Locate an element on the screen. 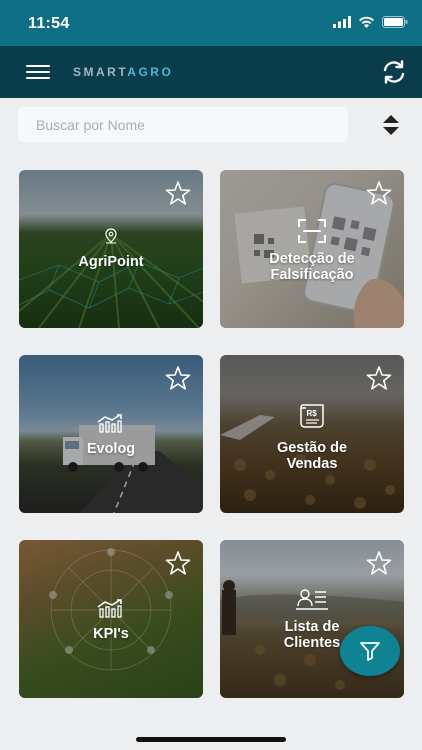 This screenshot has width=422, height=750. filter-icon is located at coordinates (370, 651).